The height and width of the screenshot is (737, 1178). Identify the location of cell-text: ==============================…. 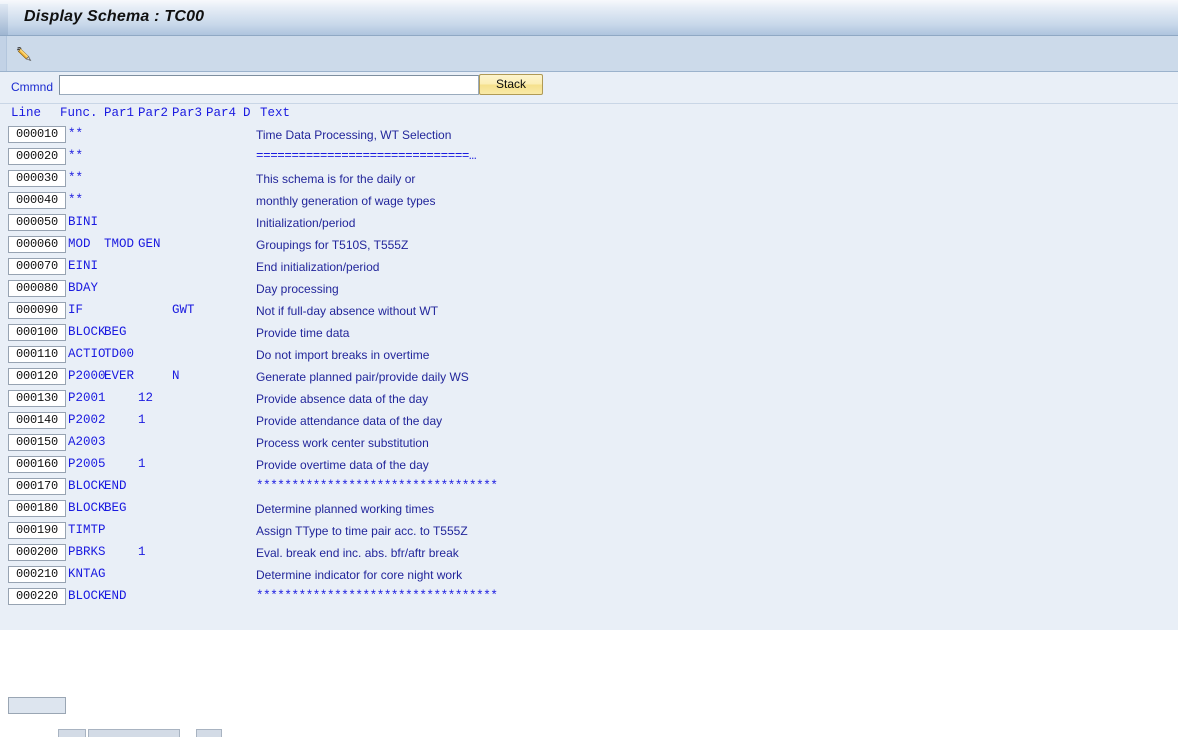
(366, 156).